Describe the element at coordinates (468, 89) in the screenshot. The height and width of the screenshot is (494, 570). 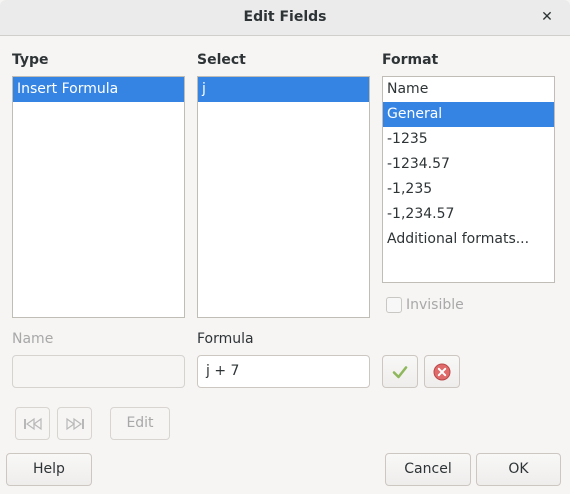
I see `format-item-name: Name` at that location.